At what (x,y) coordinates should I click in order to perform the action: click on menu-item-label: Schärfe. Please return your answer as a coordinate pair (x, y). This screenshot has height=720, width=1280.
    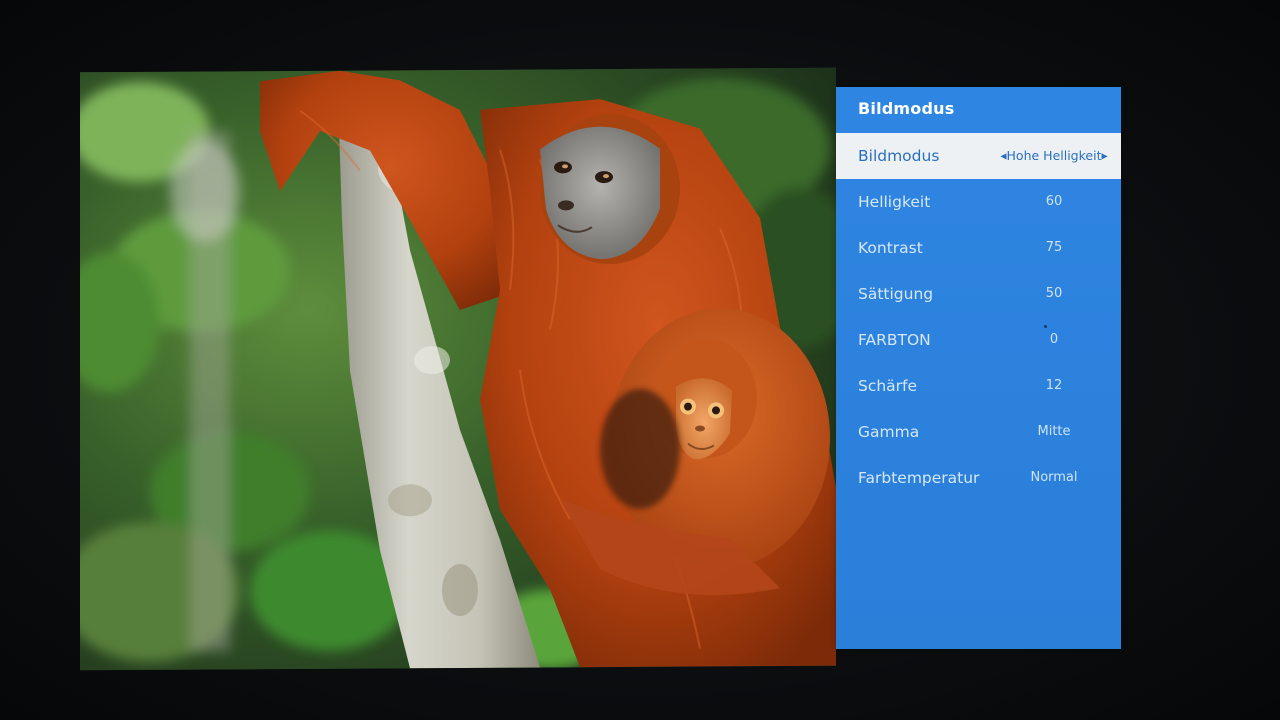
    Looking at the image, I should click on (888, 386).